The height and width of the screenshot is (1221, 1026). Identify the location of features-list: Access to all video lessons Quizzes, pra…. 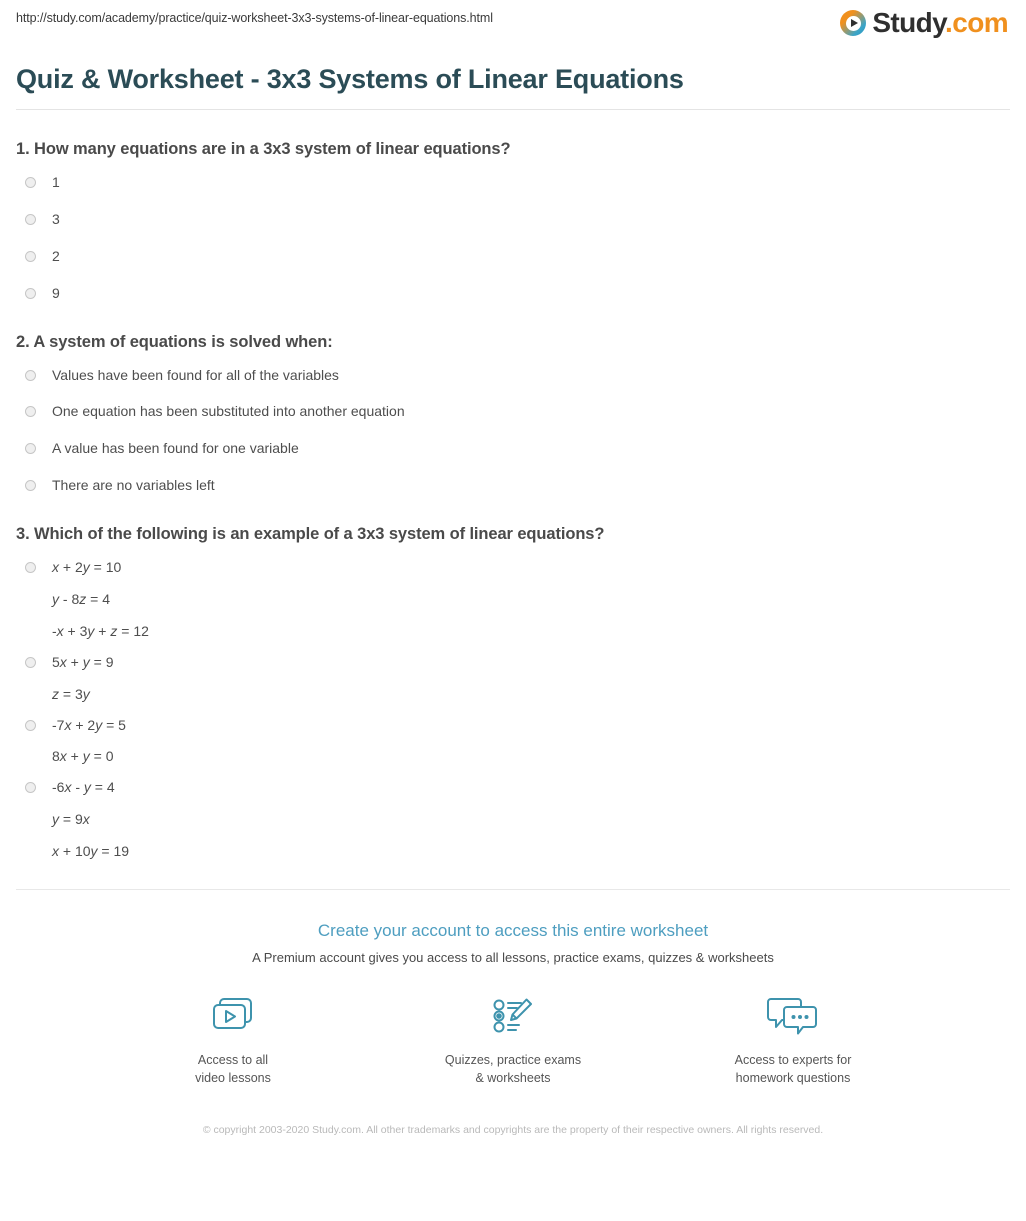
(513, 1039).